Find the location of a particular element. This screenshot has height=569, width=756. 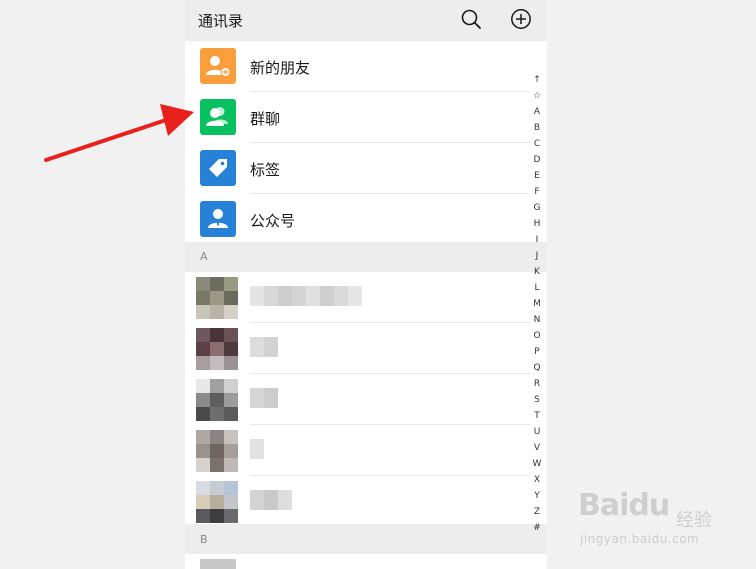

watermark-url: jingyan.baidu.com is located at coordinates (640, 539).